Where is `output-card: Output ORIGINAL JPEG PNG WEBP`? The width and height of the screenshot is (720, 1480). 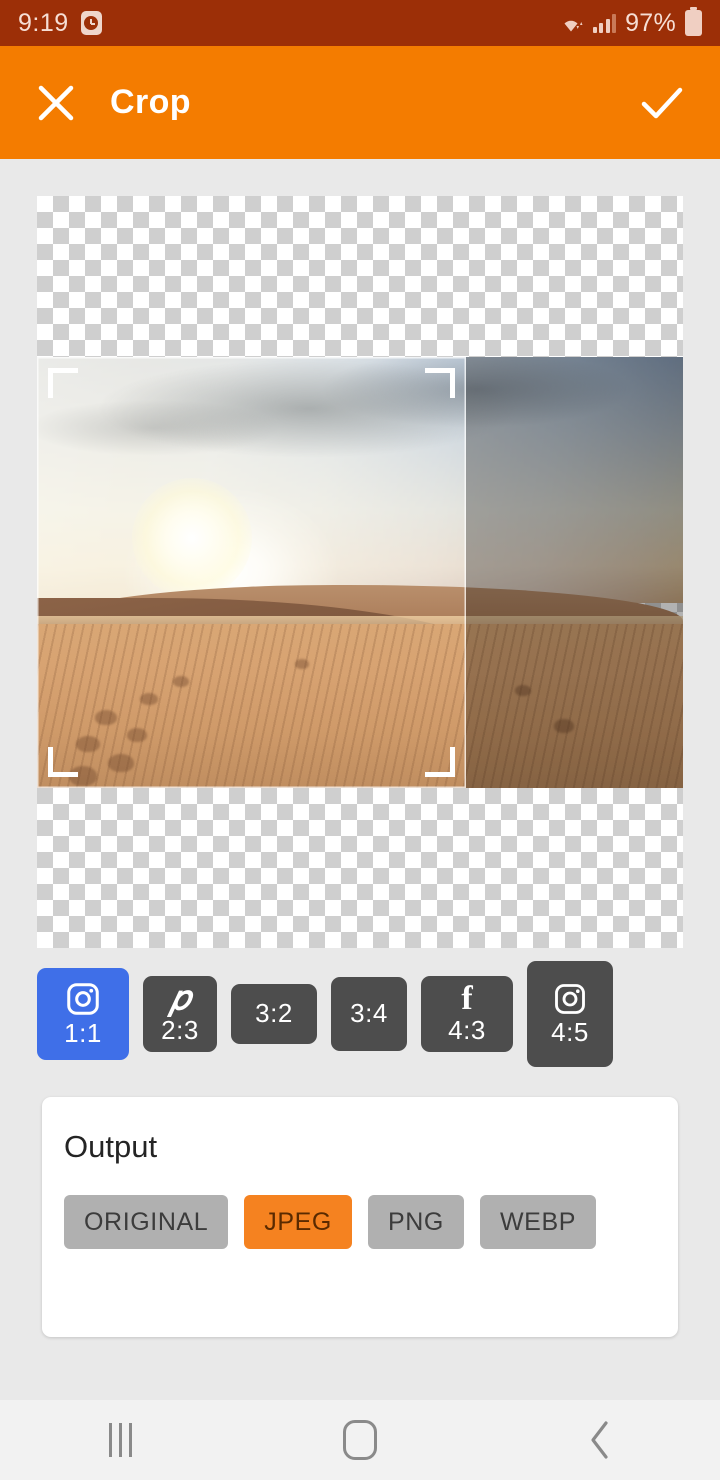
output-card: Output ORIGINAL JPEG PNG WEBP is located at coordinates (360, 1217).